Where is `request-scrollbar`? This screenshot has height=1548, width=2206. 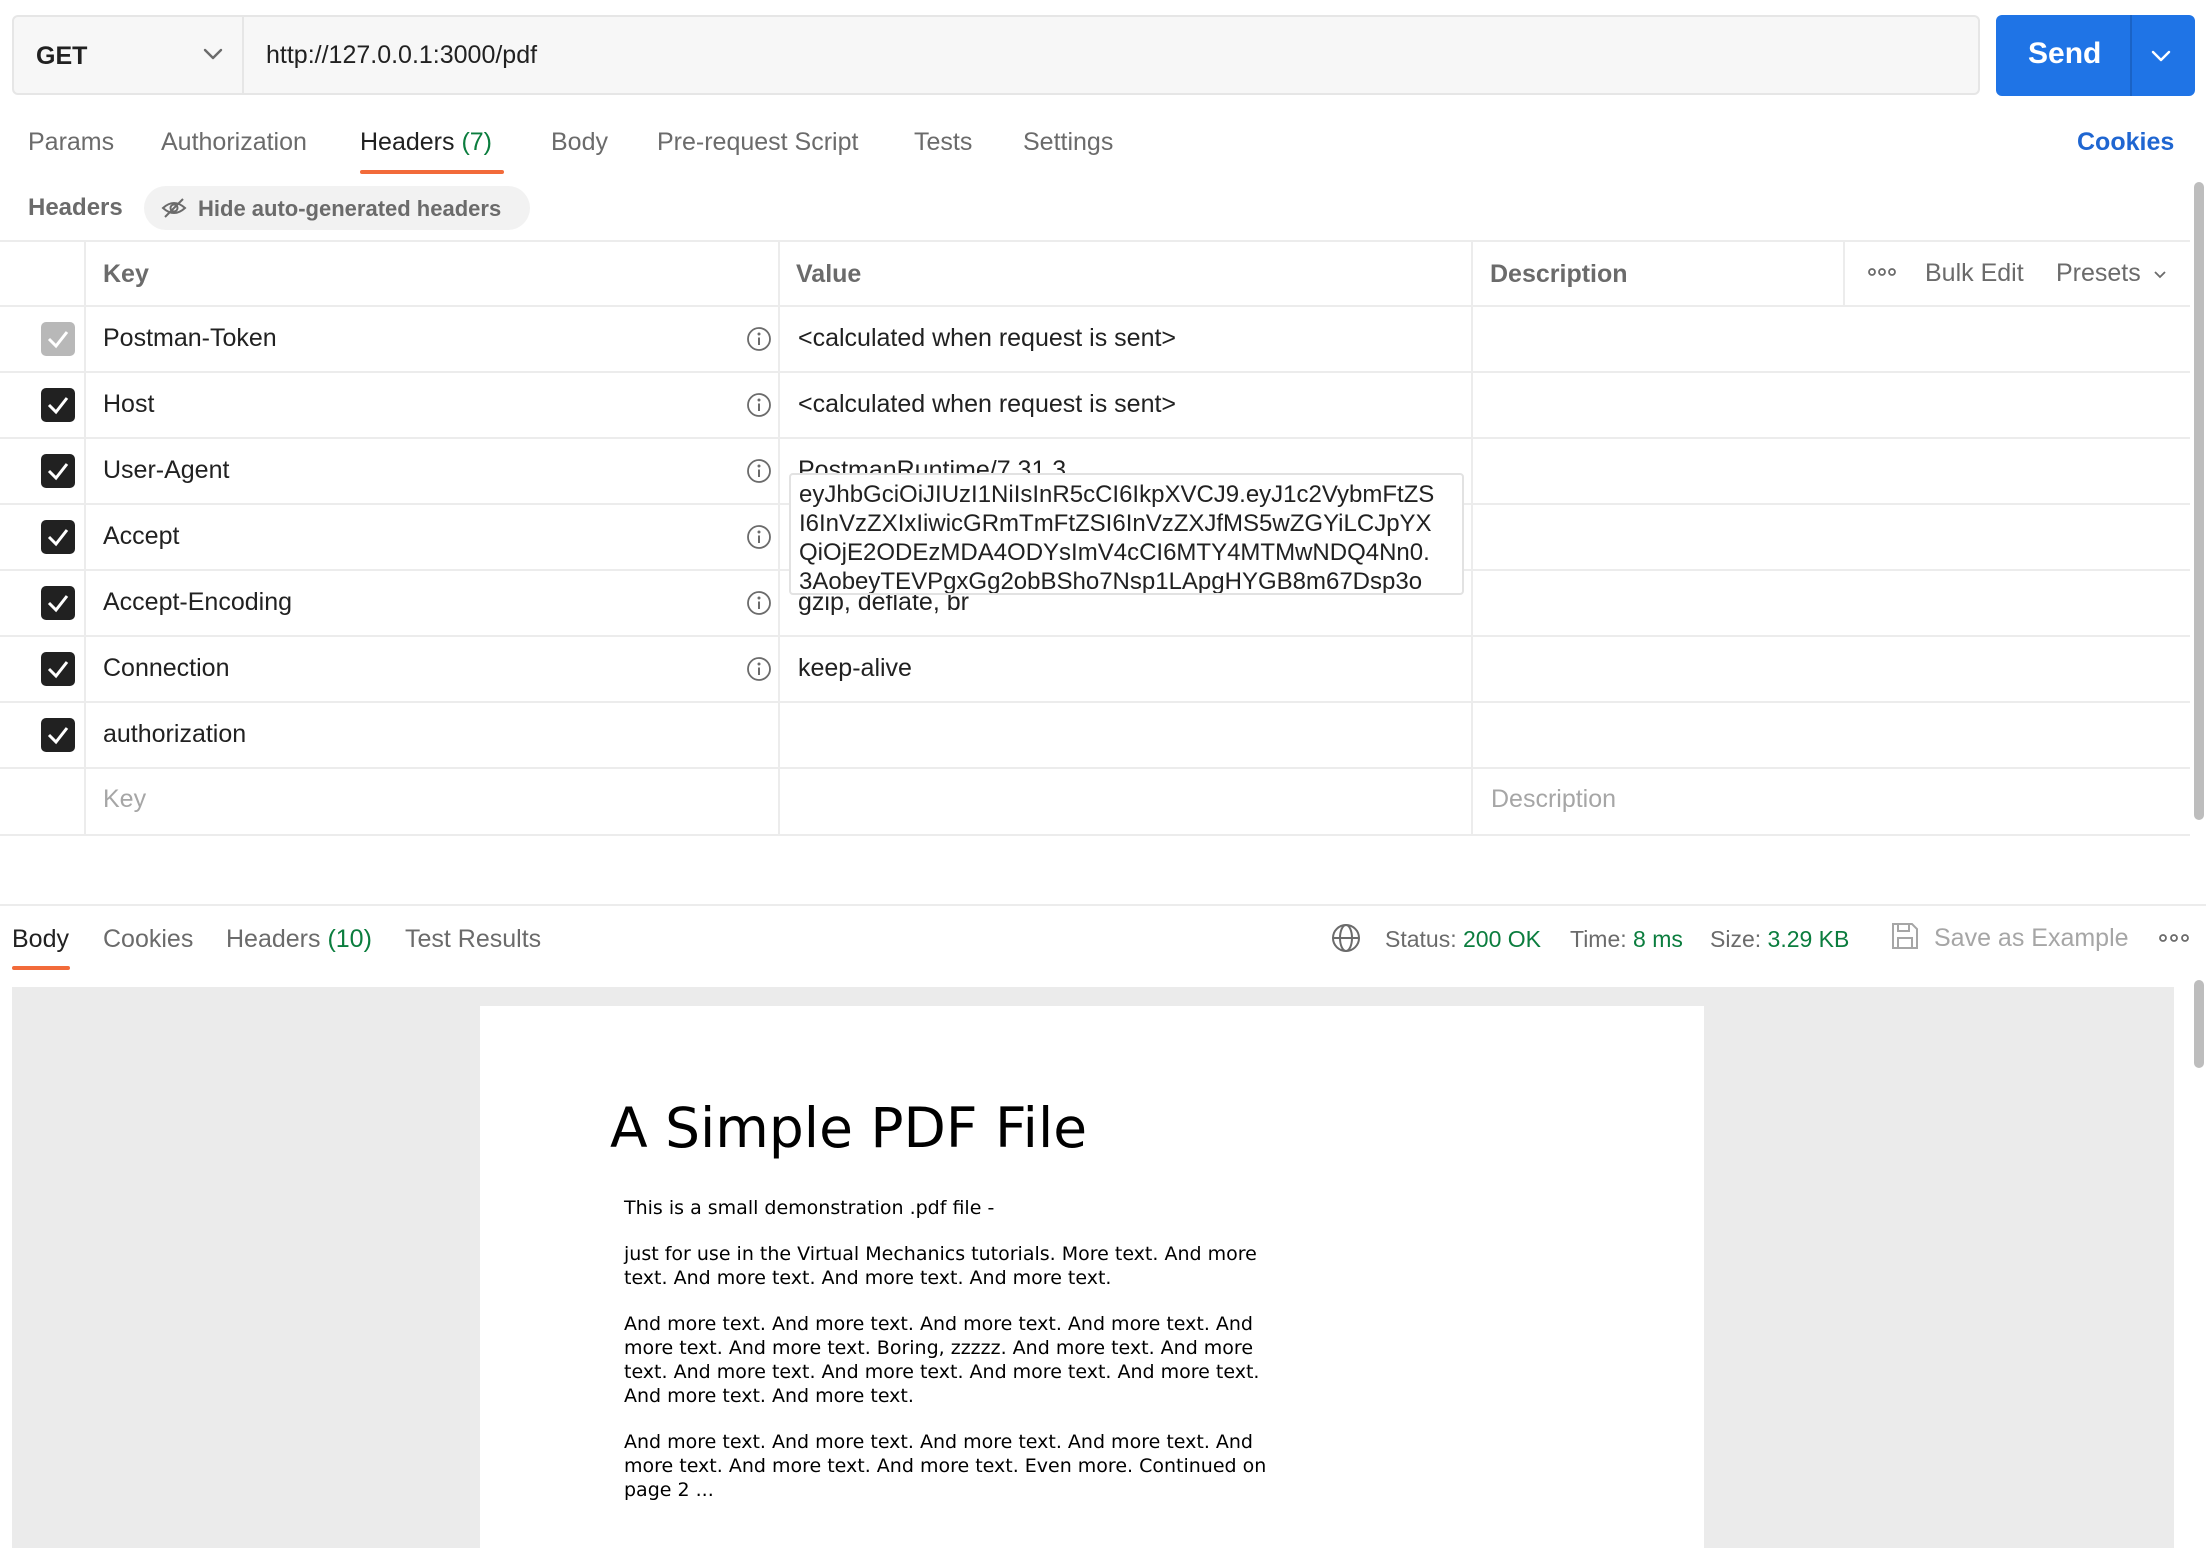
request-scrollbar is located at coordinates (2199, 501).